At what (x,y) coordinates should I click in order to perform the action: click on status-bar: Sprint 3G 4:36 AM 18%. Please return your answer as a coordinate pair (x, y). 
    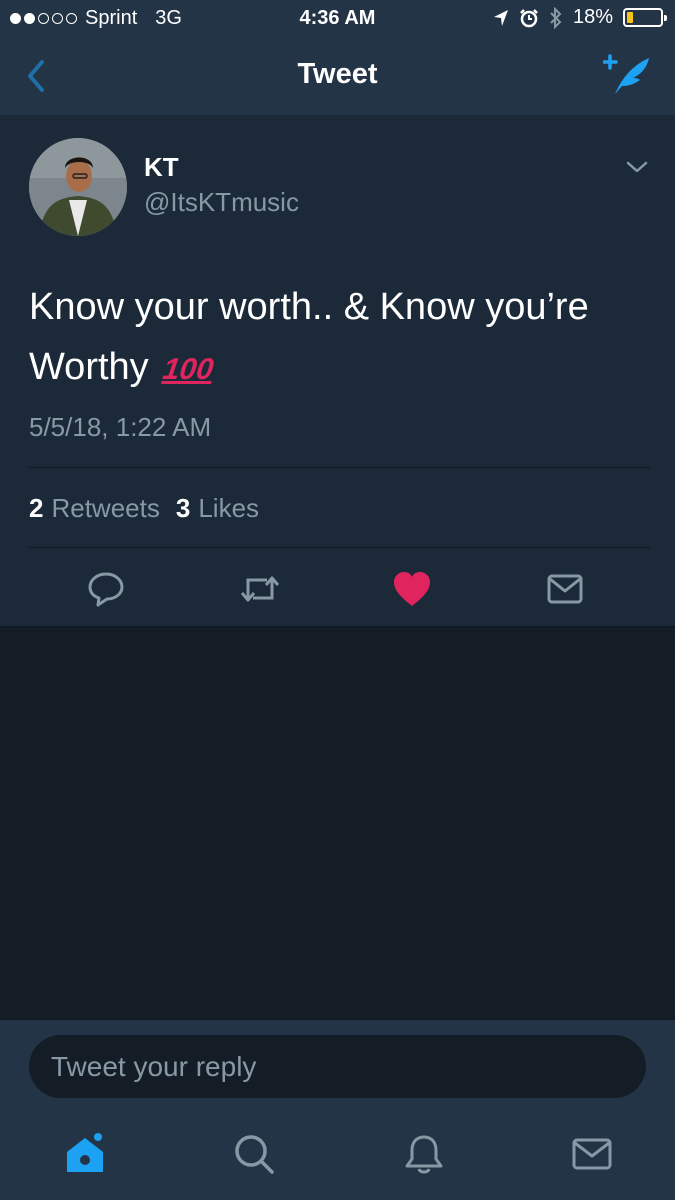
    Looking at the image, I should click on (337, 19).